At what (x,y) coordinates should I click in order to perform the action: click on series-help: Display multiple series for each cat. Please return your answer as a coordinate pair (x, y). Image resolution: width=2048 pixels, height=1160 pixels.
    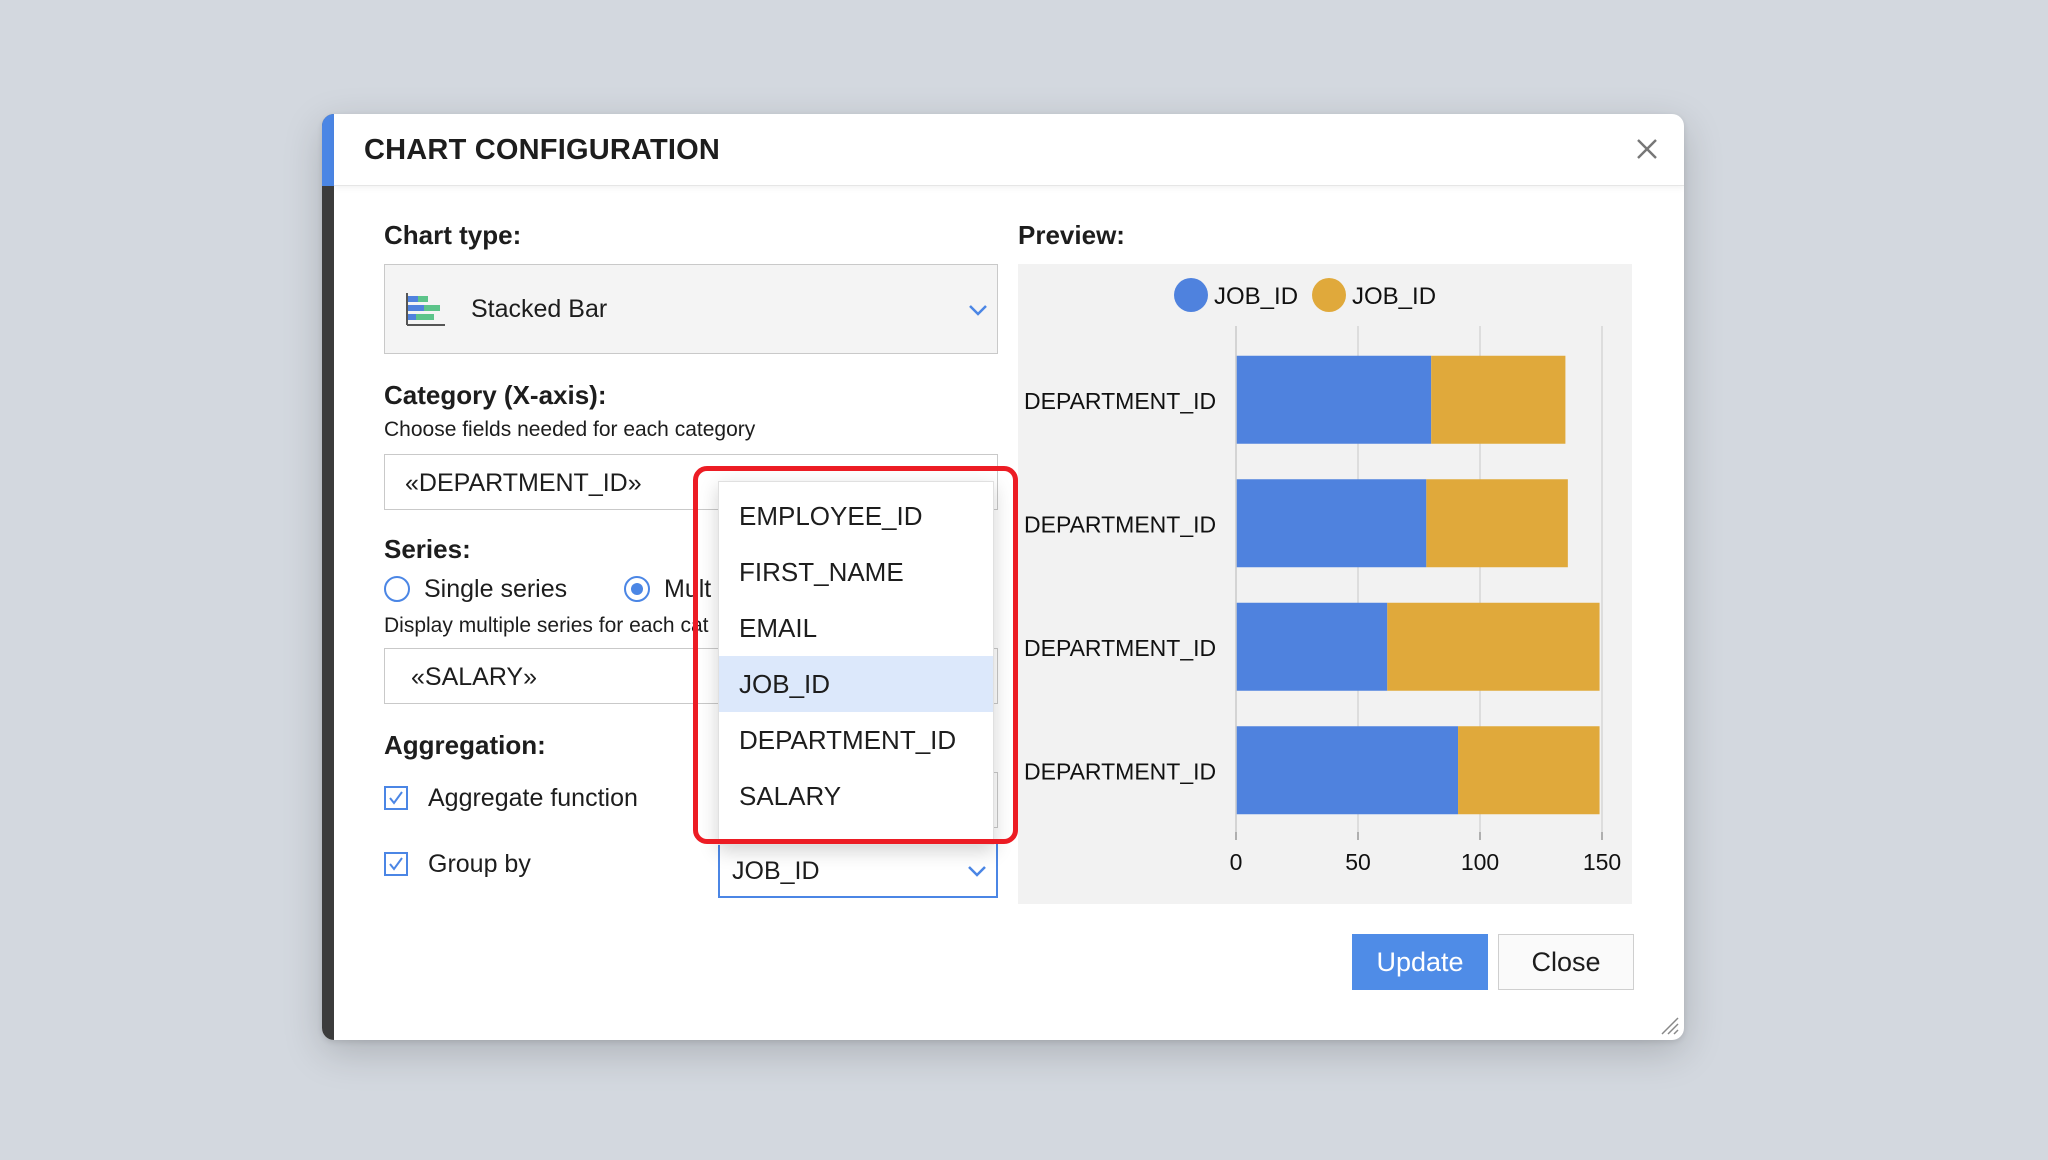
    Looking at the image, I should click on (546, 625).